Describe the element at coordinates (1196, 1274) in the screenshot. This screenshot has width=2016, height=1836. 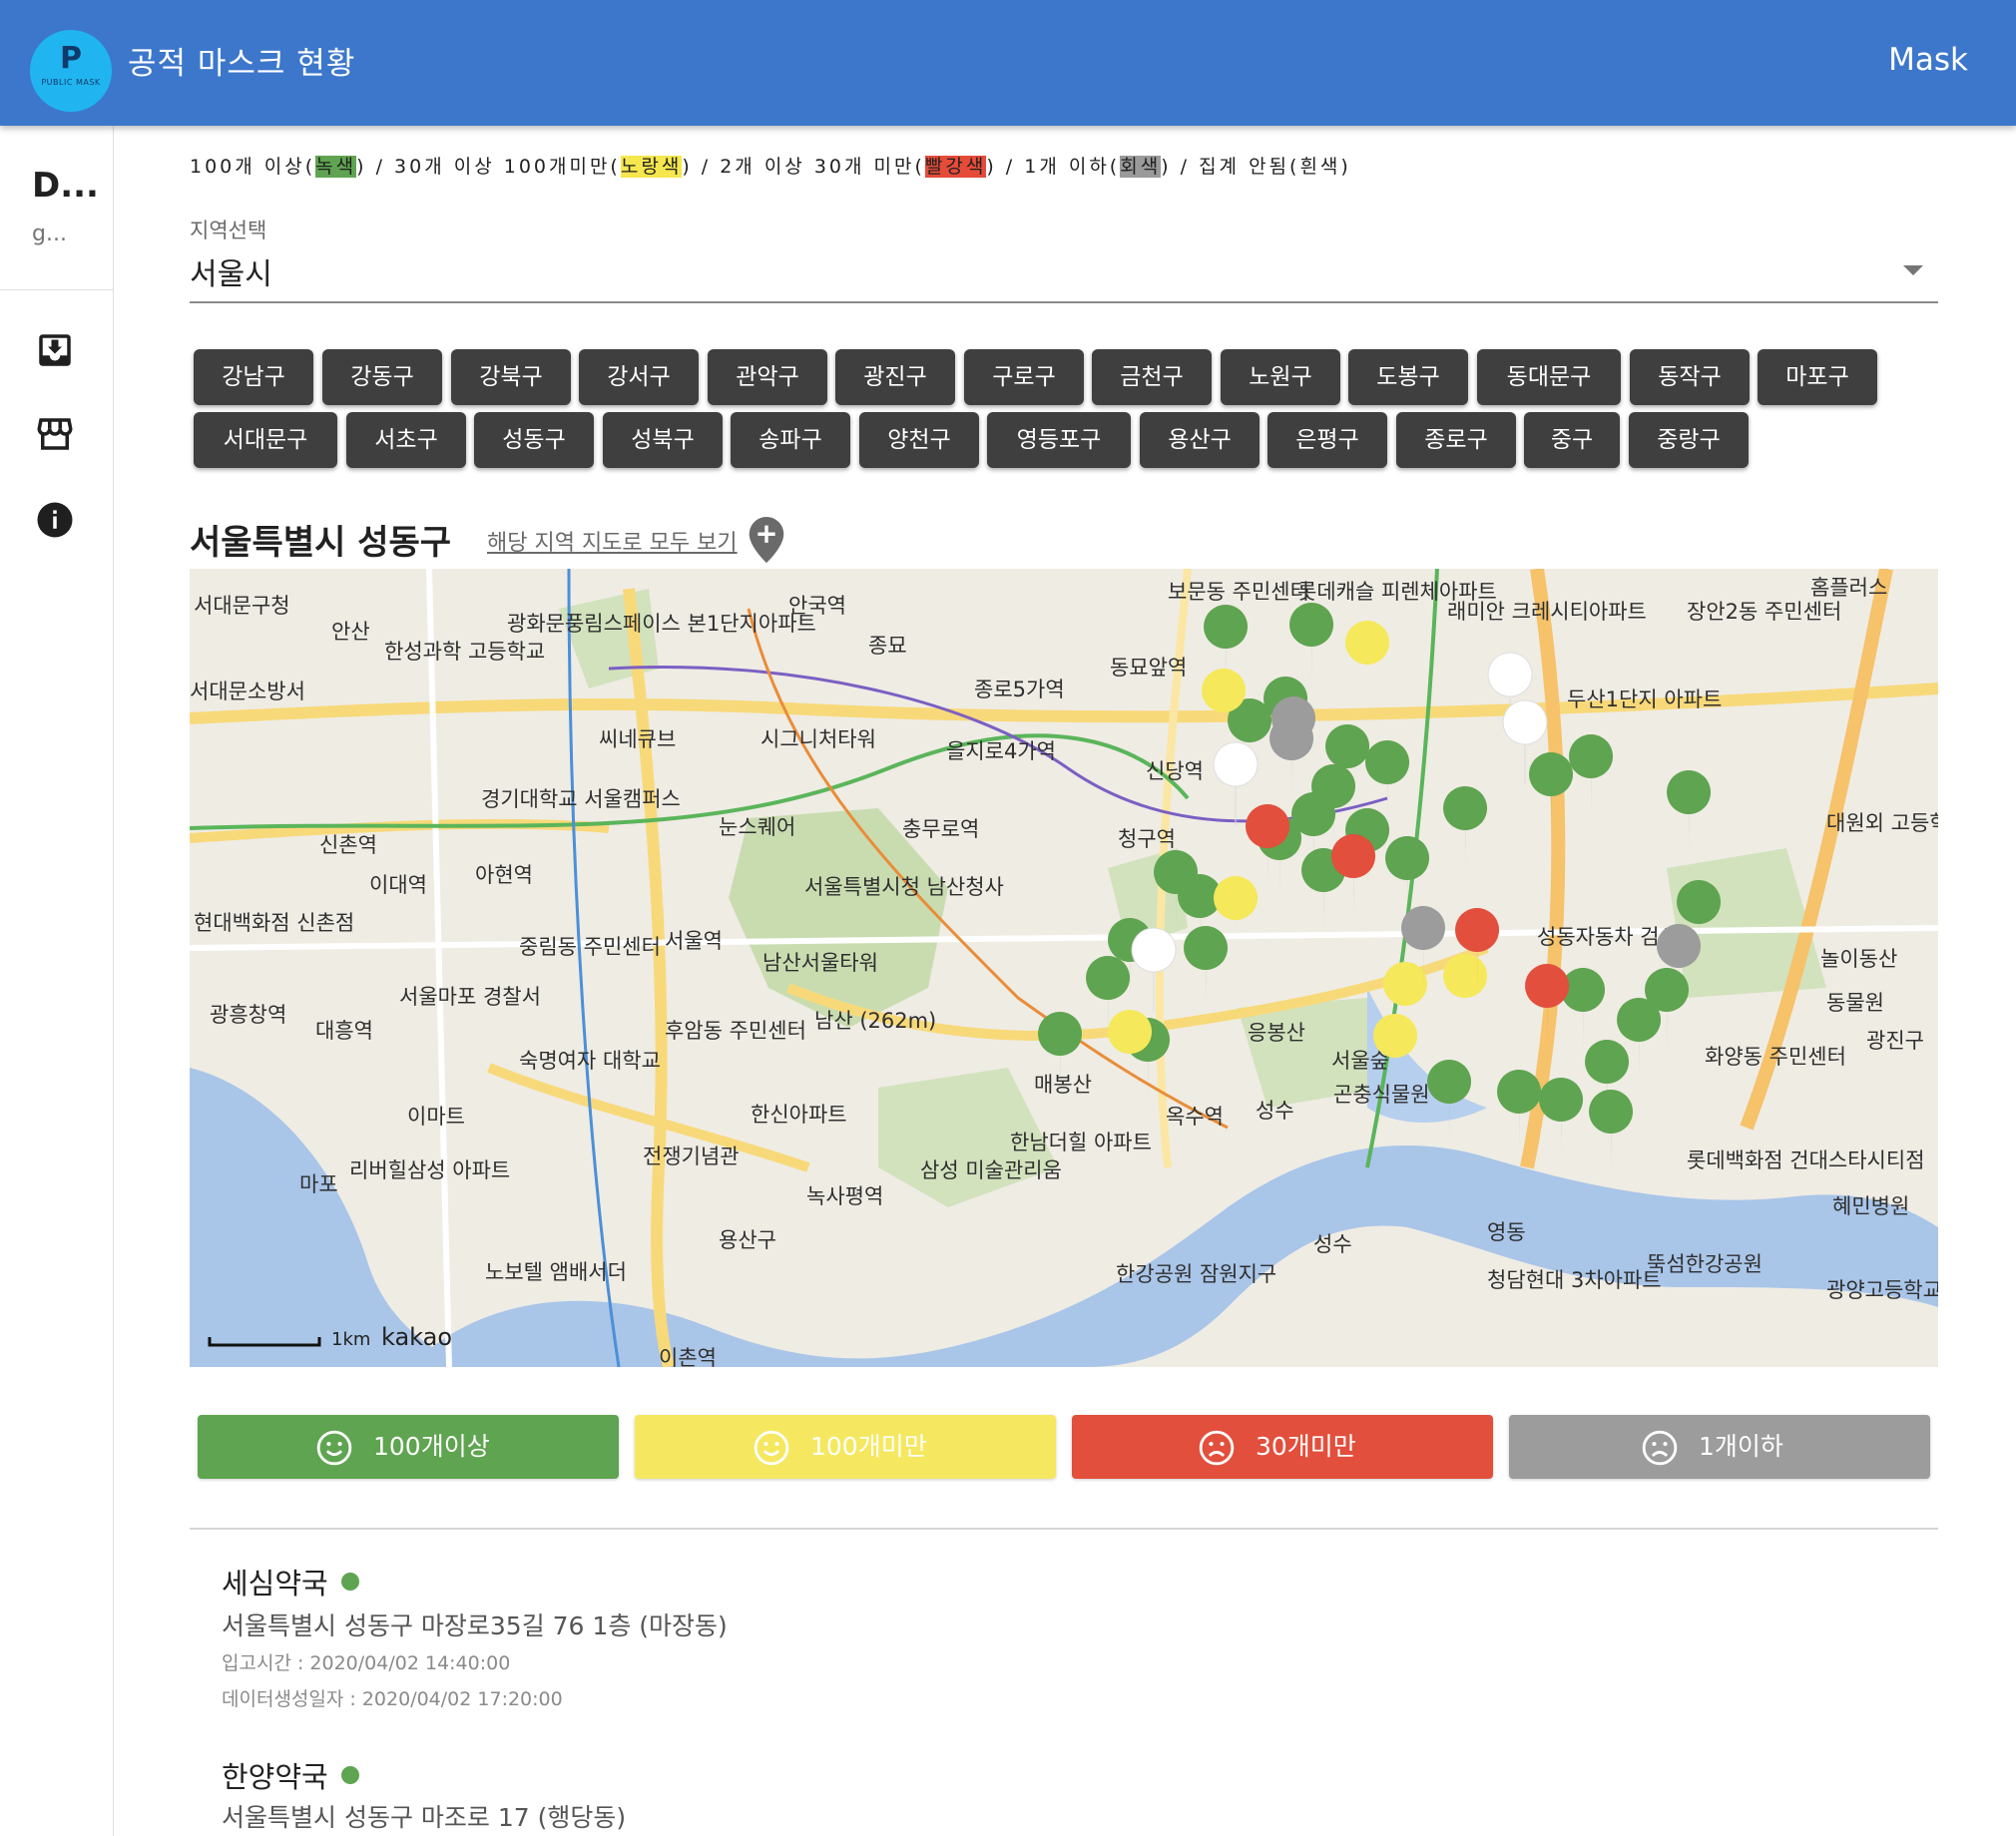
I see `map-label: 한강공원 잠원지구` at that location.